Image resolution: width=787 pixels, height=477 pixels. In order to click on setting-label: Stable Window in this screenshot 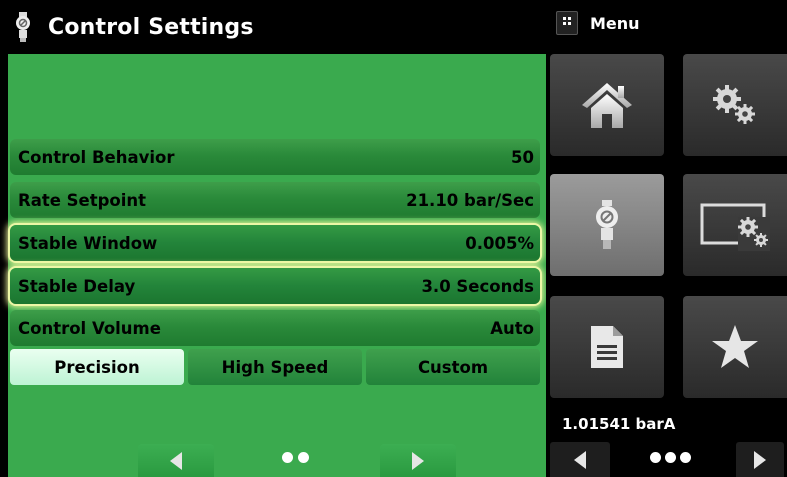, I will do `click(88, 243)`.